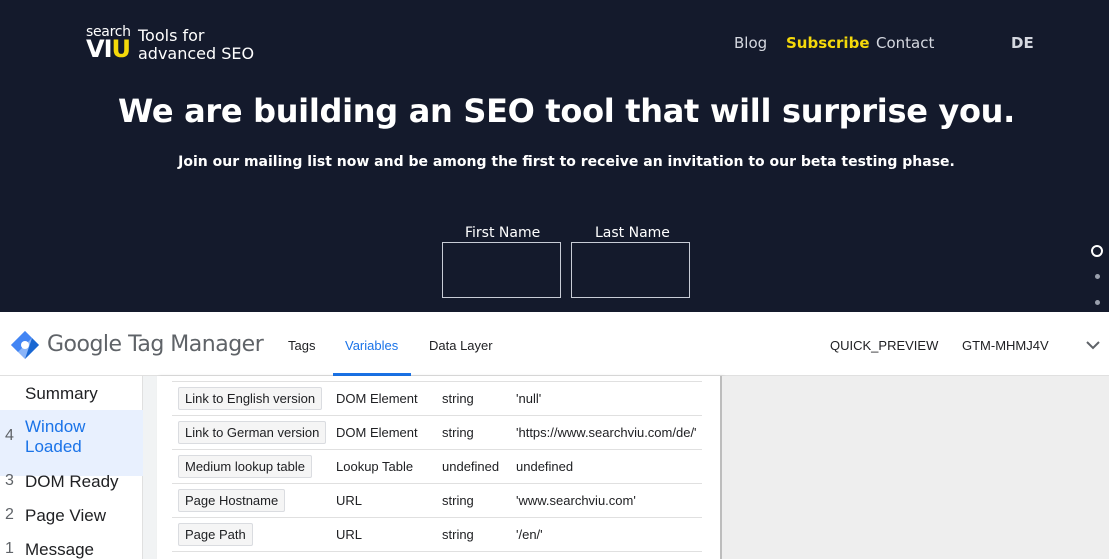 The width and height of the screenshot is (1109, 559). I want to click on sidebar-item-message: 1 Message, so click(71, 549).